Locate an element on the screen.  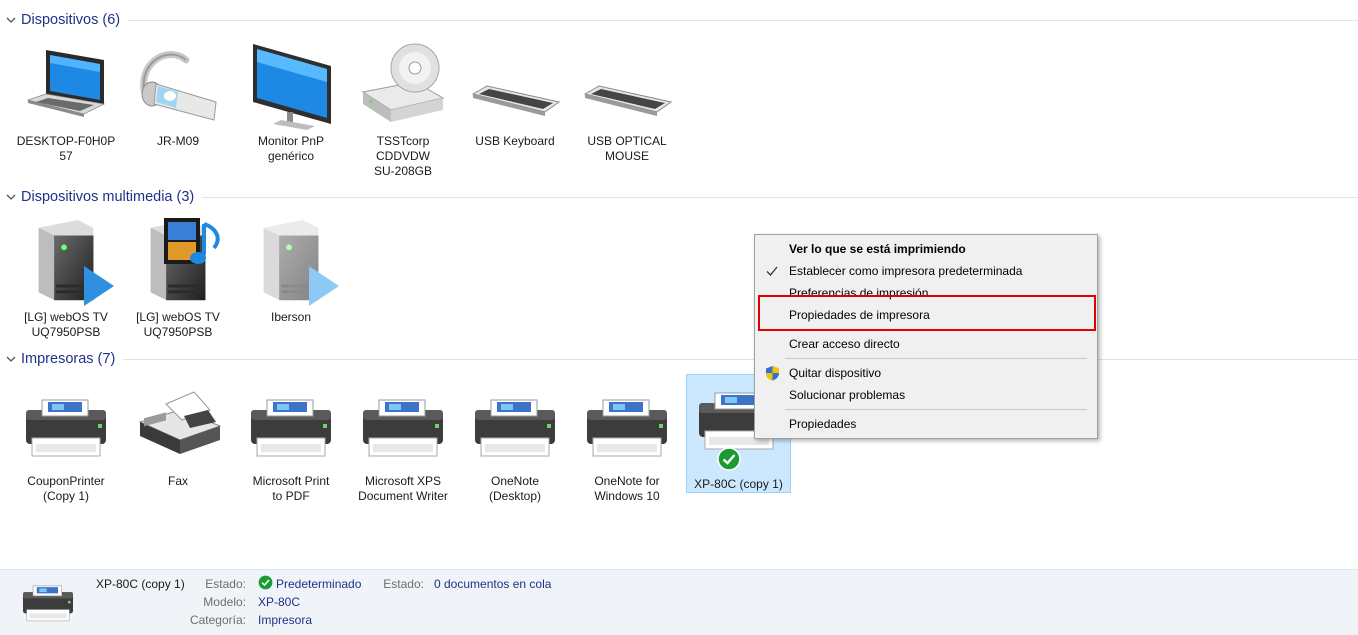
media-tile-lg-2: [LG] webOS TV UQ7950PSB is located at coordinates (178, 279).